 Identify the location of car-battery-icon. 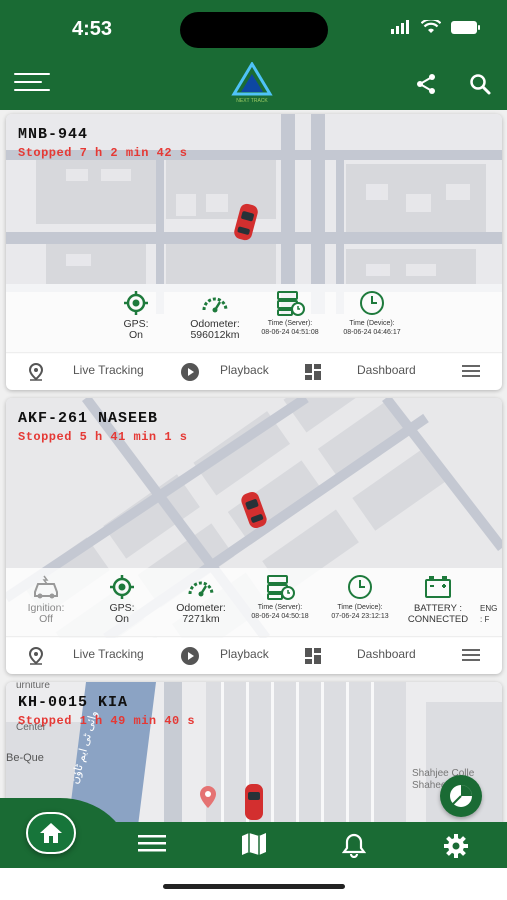
(438, 587).